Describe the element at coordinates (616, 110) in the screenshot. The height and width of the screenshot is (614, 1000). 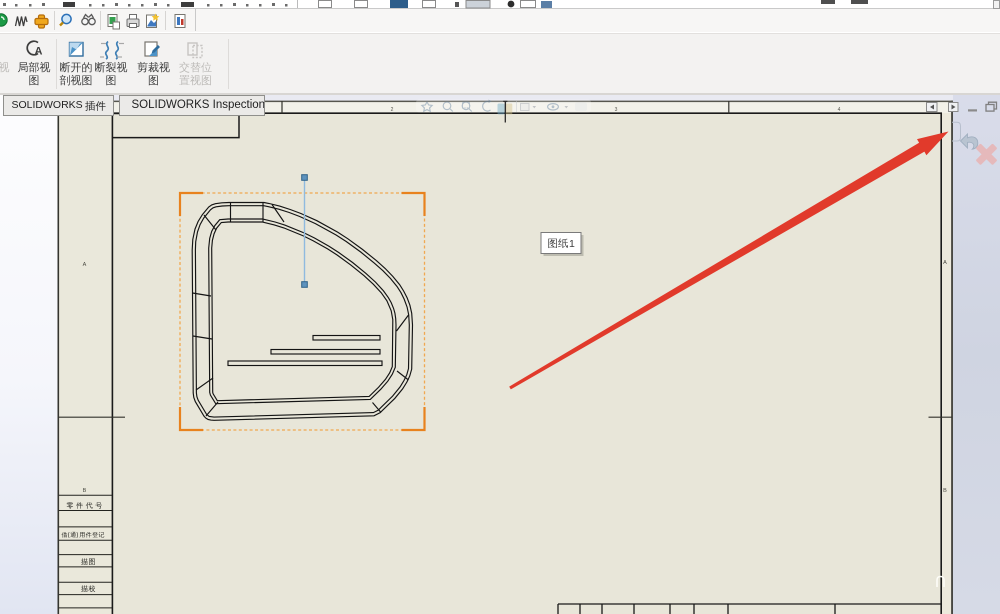
I see `svg-text: 3` at that location.